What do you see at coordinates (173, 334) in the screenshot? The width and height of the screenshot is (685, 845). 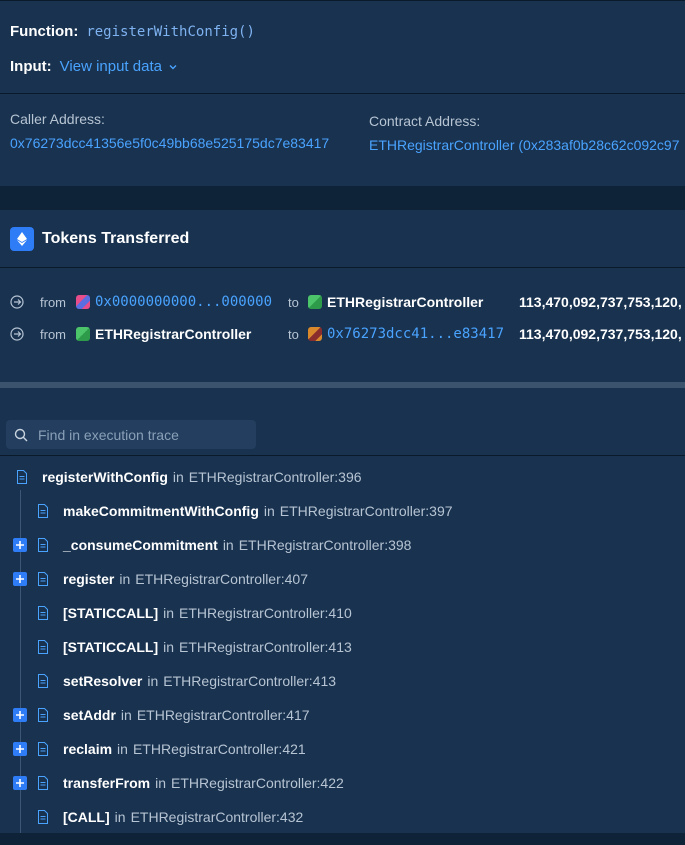 I see `from-address-text: ETHRegistrarController` at bounding box center [173, 334].